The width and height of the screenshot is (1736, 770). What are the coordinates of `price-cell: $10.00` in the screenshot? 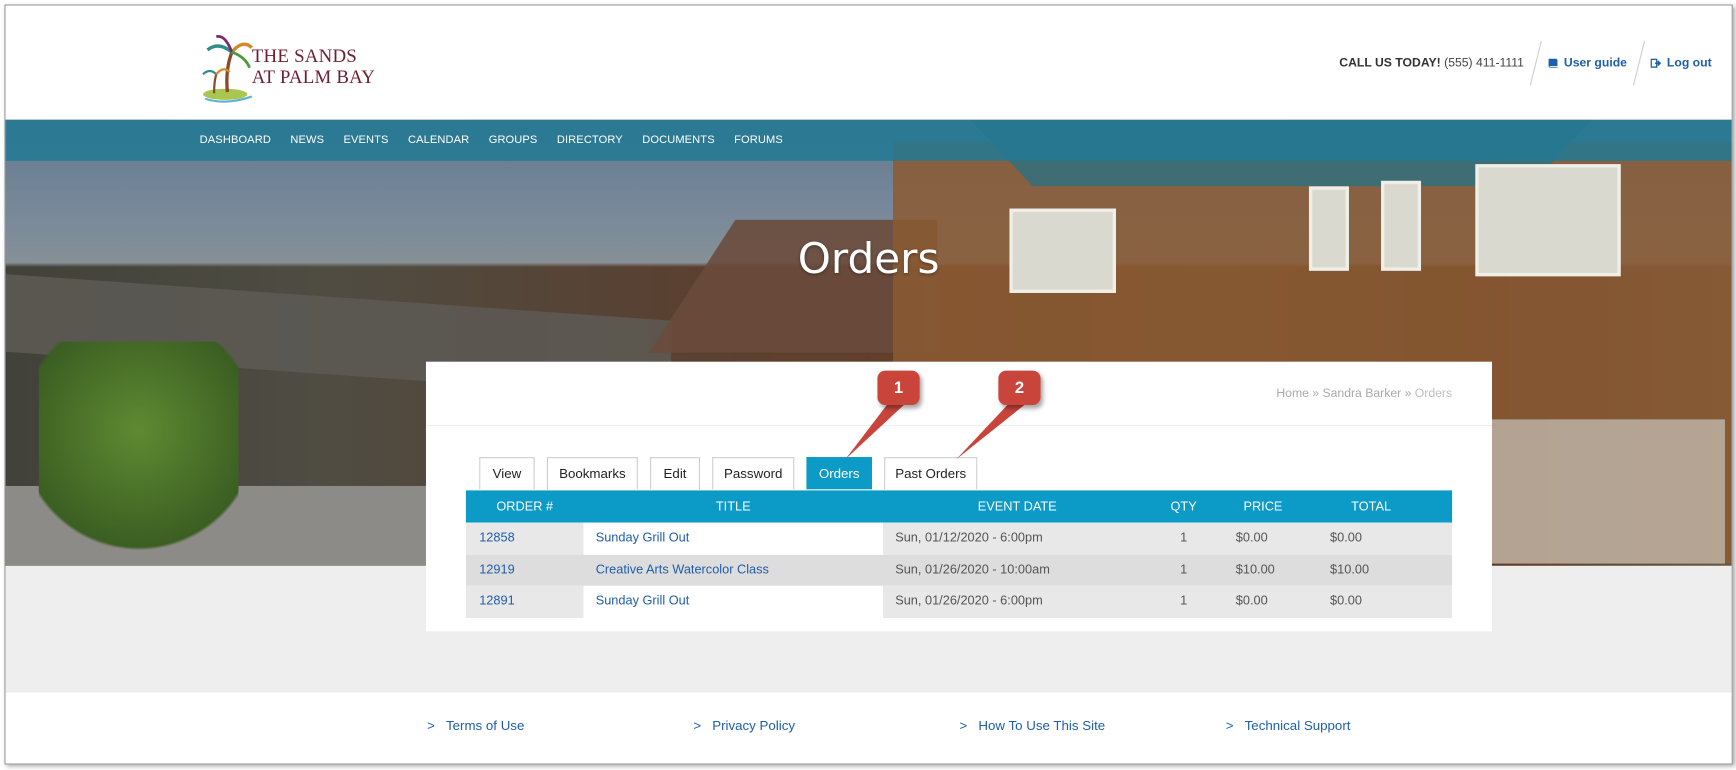 It's located at (1255, 570).